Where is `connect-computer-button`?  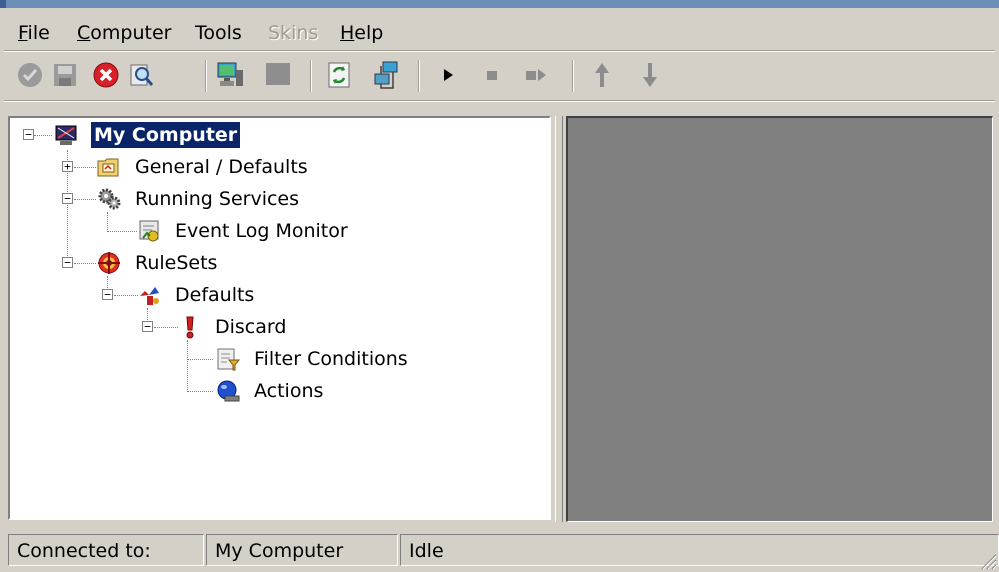 connect-computer-button is located at coordinates (230, 75).